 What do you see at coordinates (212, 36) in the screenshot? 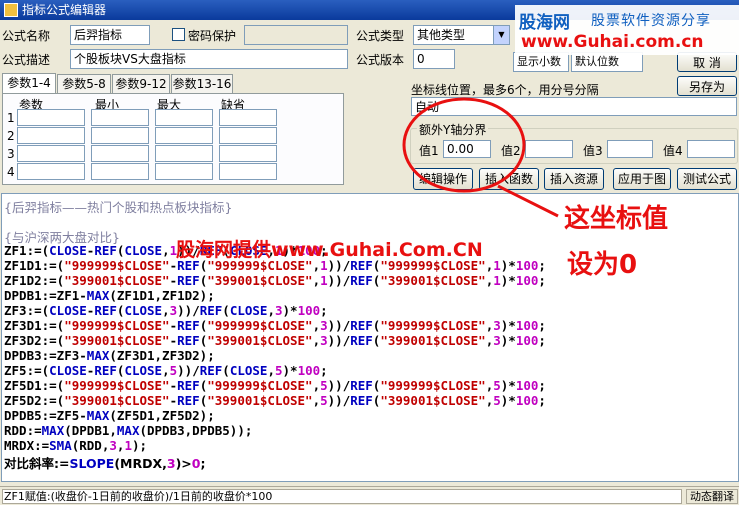
I see `password-label: 密码保护` at bounding box center [212, 36].